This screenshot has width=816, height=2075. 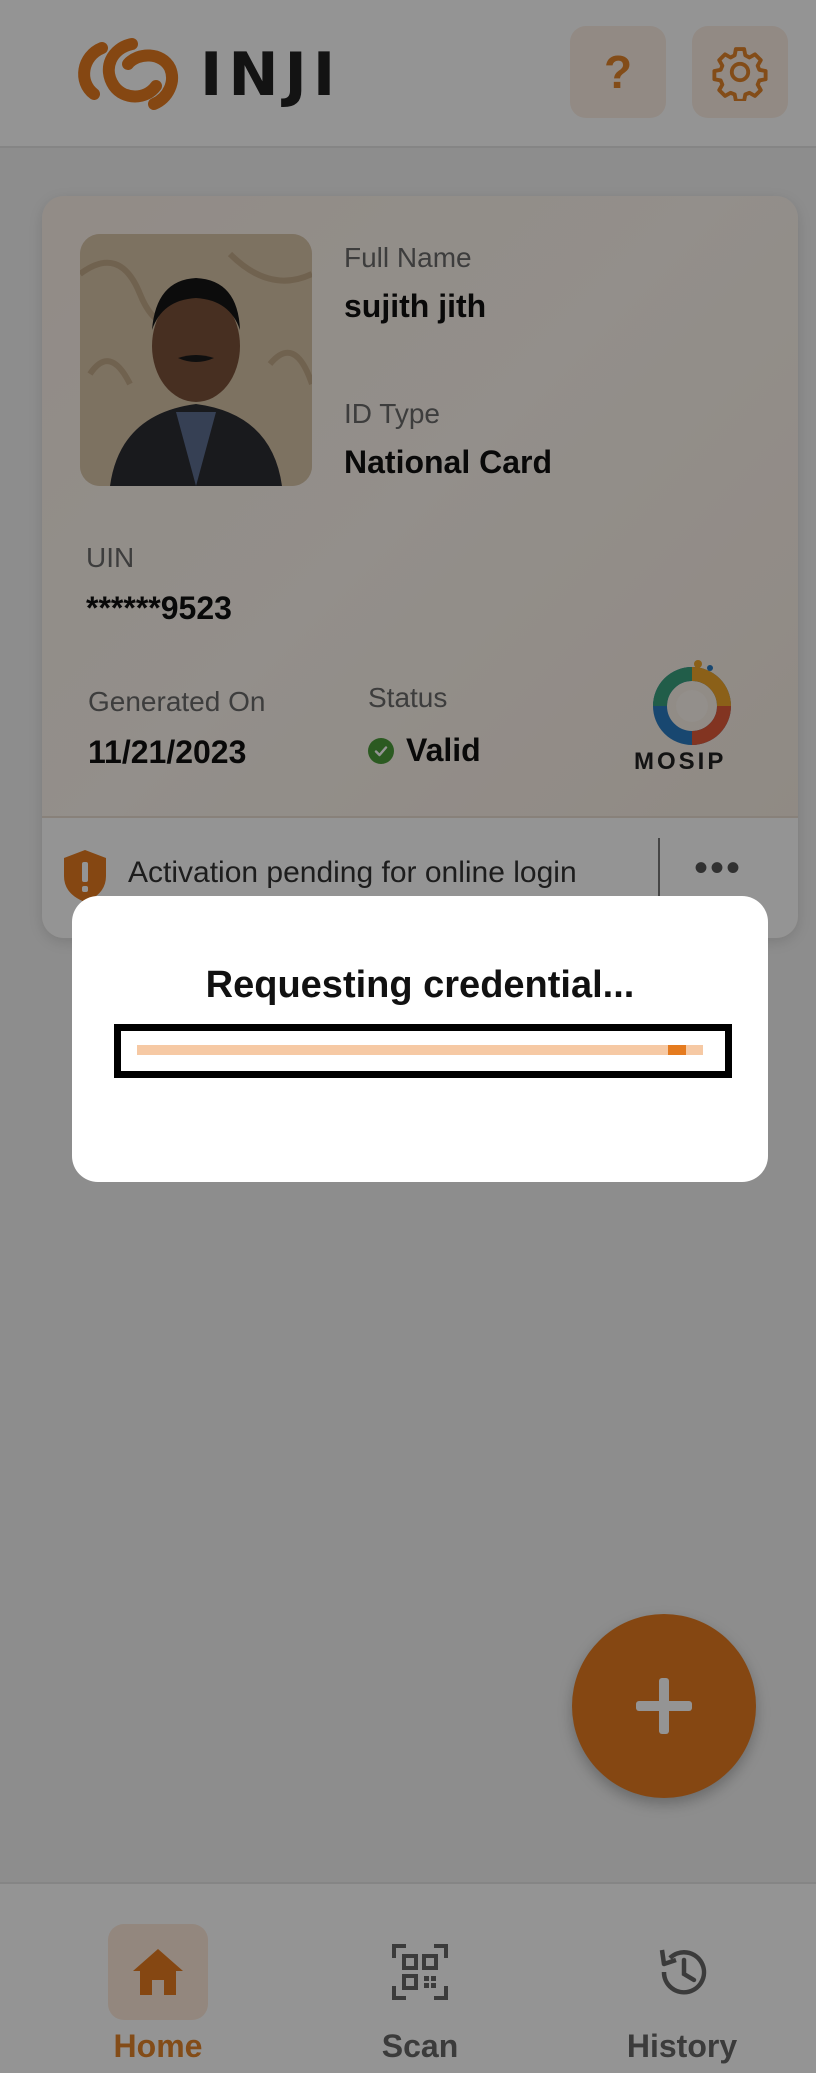 I want to click on progress-bar, so click(x=423, y=1051).